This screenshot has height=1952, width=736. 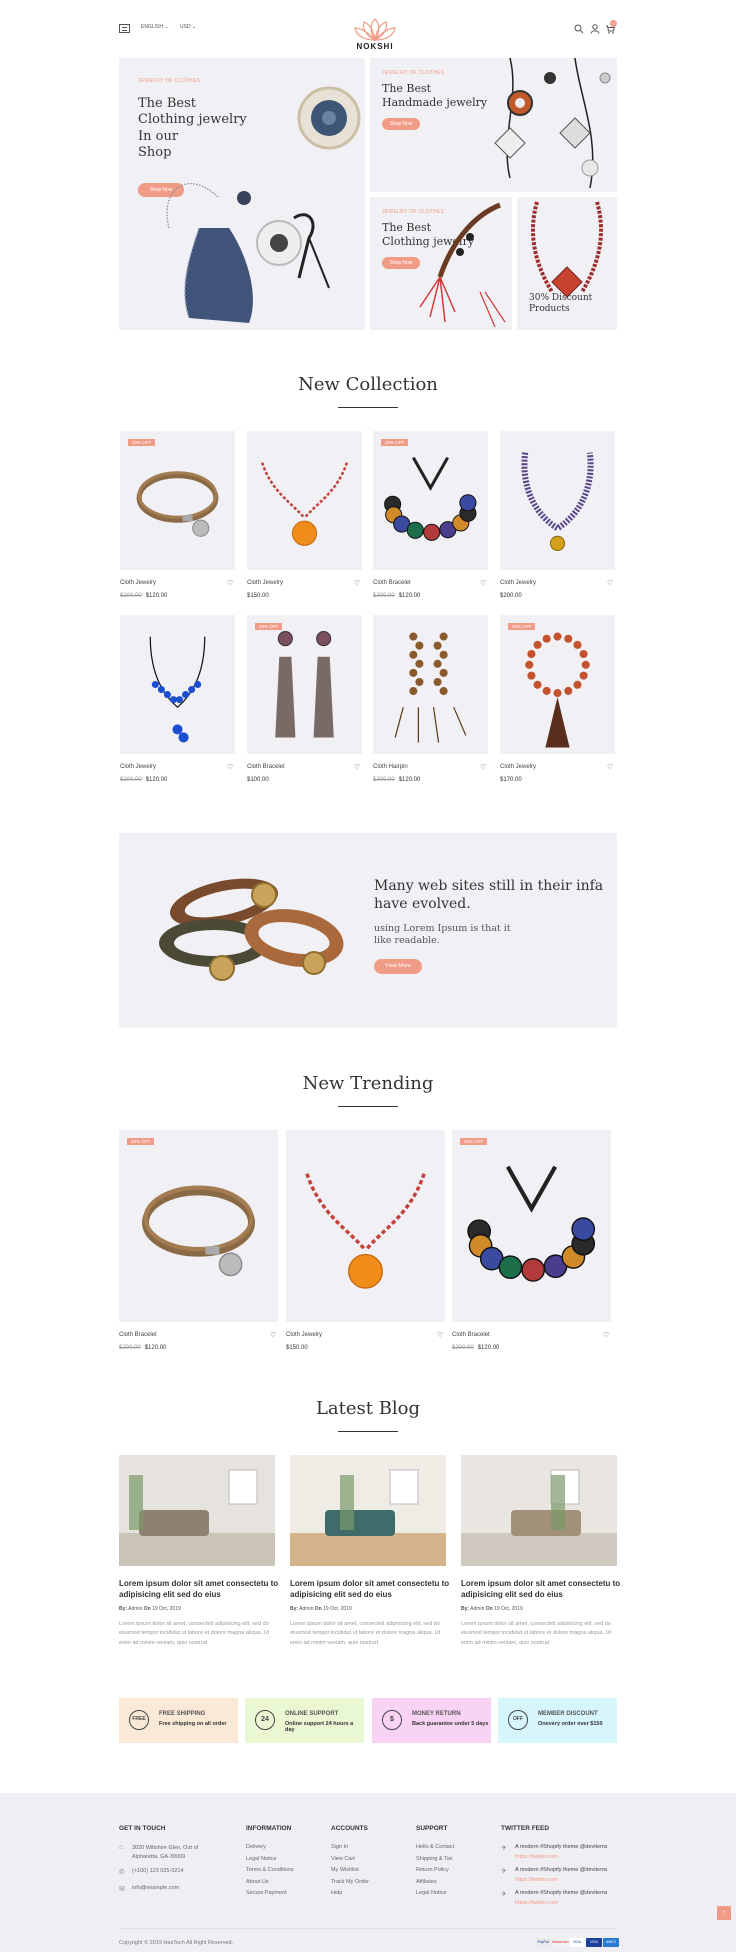 What do you see at coordinates (579, 29) in the screenshot?
I see `search-icon` at bounding box center [579, 29].